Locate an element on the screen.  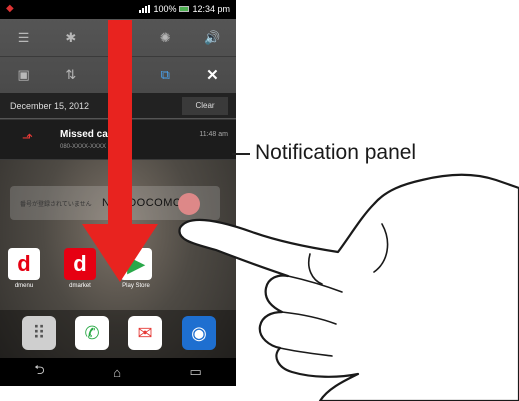
quick-settings-row-1: ☰ ✱ ✺ 🔊 is located at coordinates (118, 37).